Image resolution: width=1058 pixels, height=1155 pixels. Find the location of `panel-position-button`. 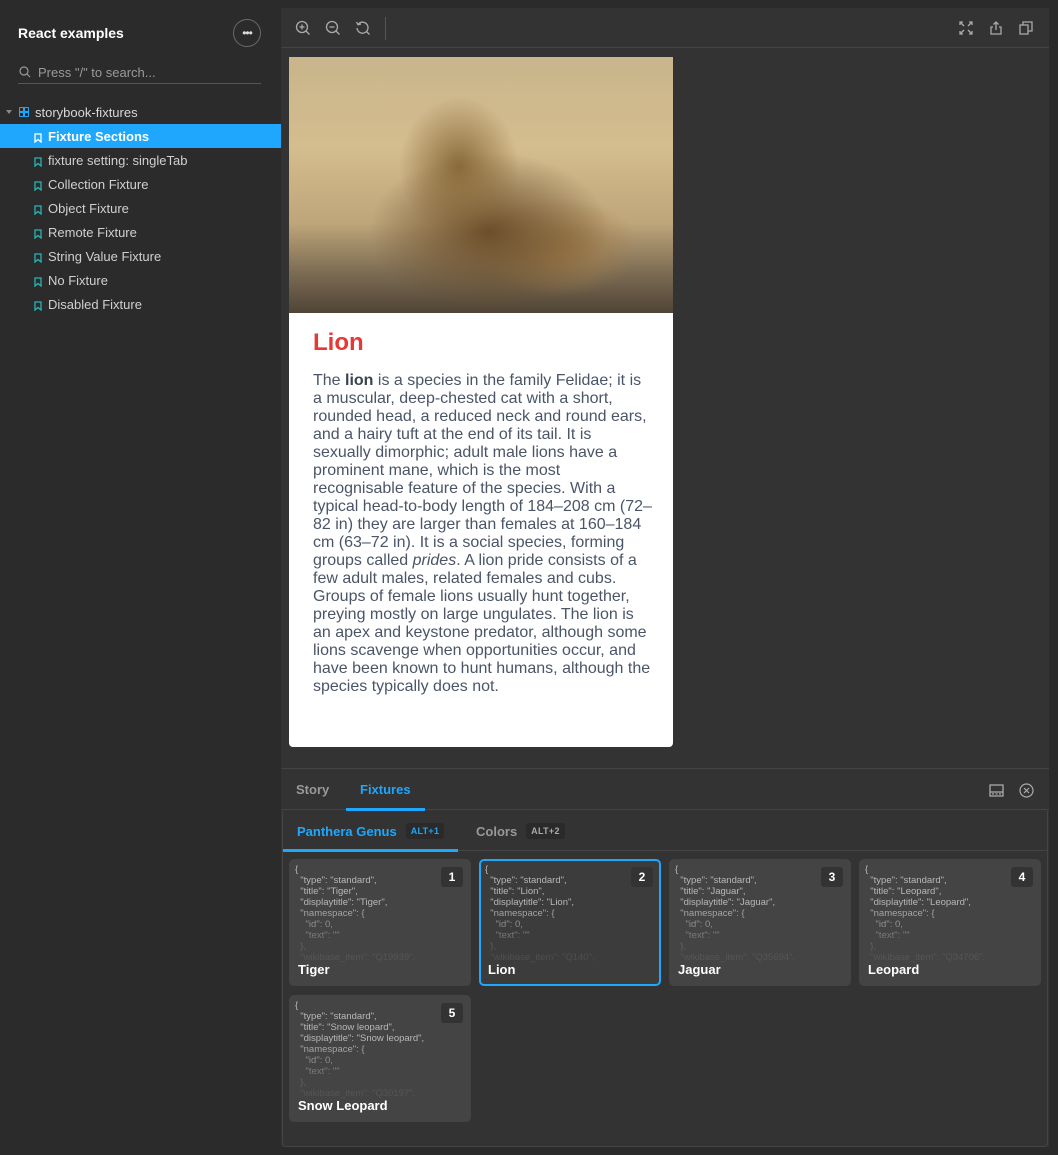

panel-position-button is located at coordinates (996, 790).